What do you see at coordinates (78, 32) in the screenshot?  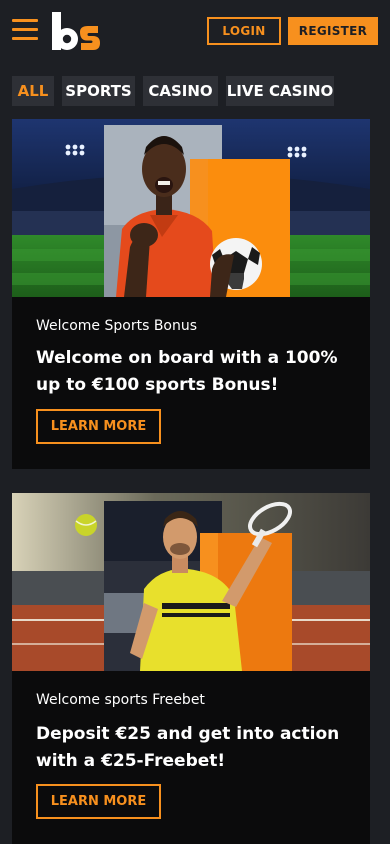 I see `bs-logo` at bounding box center [78, 32].